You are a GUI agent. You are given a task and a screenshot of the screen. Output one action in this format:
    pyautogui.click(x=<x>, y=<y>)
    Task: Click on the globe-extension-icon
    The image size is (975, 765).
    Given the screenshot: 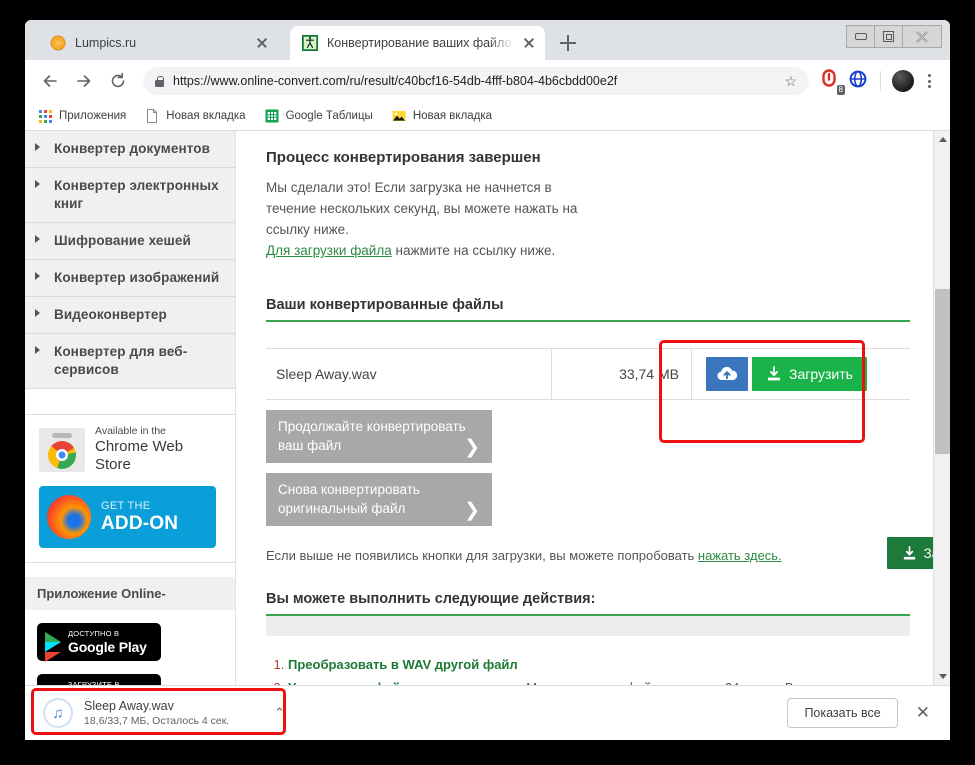 What is the action you would take?
    pyautogui.click(x=860, y=81)
    